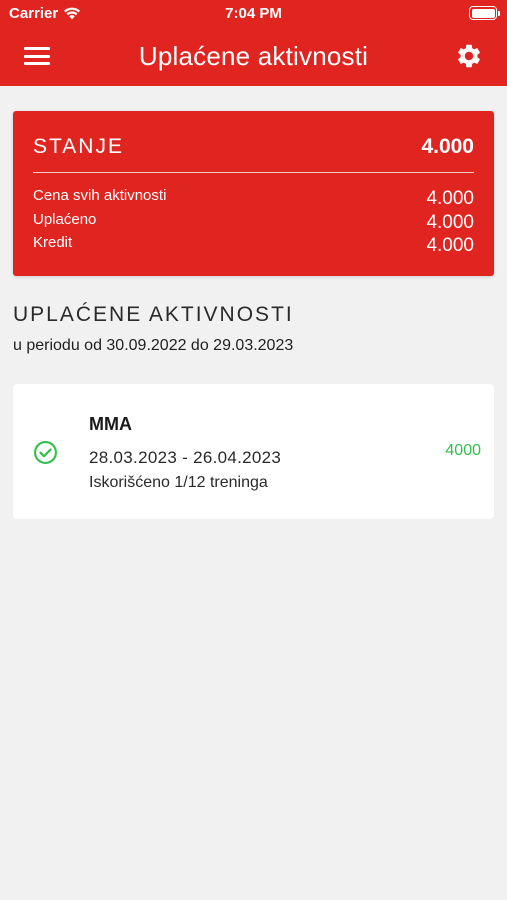 Image resolution: width=507 pixels, height=900 pixels. What do you see at coordinates (110, 424) in the screenshot?
I see `activity-name: MMA` at bounding box center [110, 424].